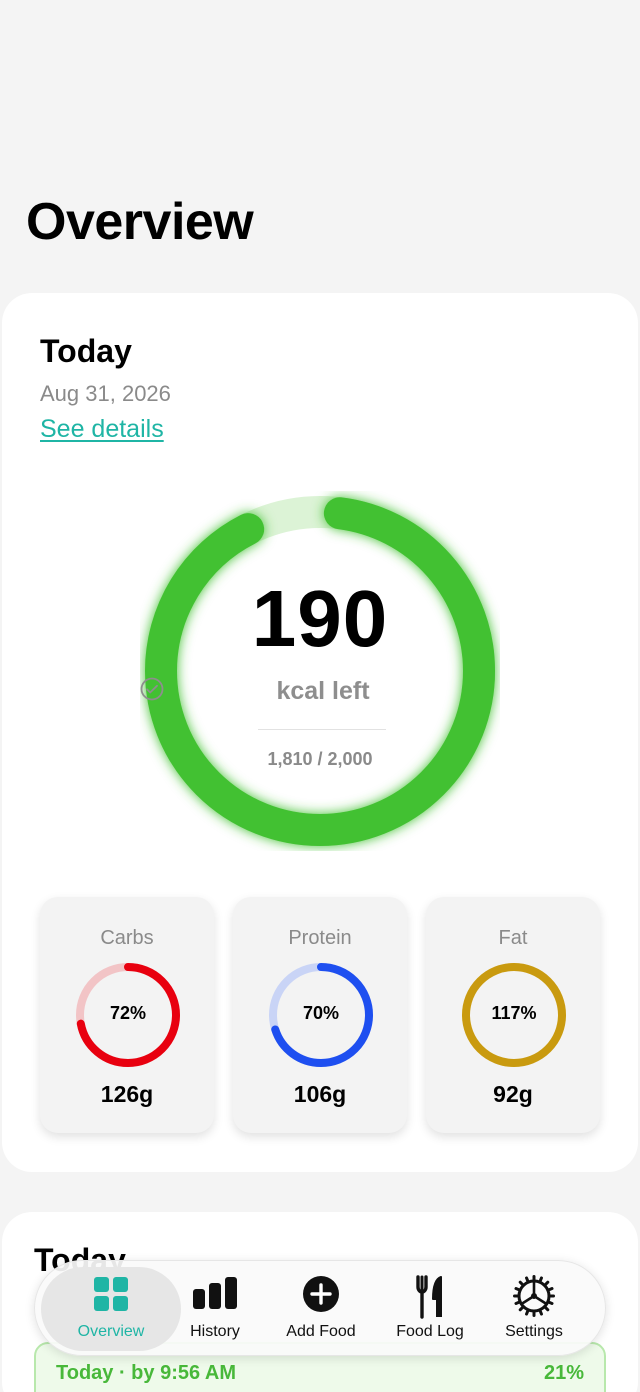 The image size is (640, 1392). Describe the element at coordinates (430, 1331) in the screenshot. I see `tab-label: Food Log` at that location.